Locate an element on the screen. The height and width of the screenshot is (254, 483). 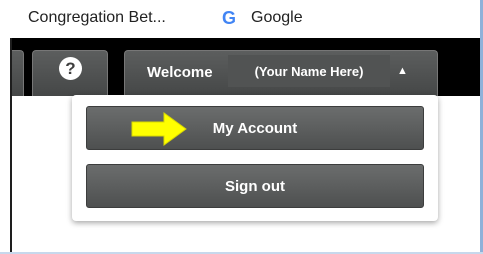
my-account-label: My Account is located at coordinates (255, 128).